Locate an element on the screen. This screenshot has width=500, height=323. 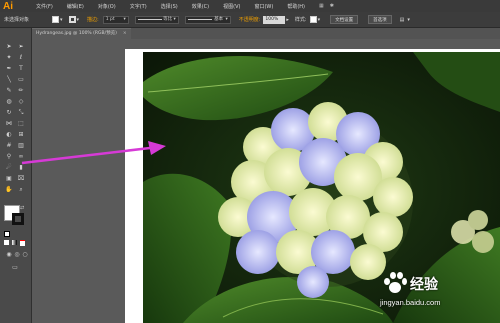
menu-file: 文件(F) is located at coordinates (44, 6).